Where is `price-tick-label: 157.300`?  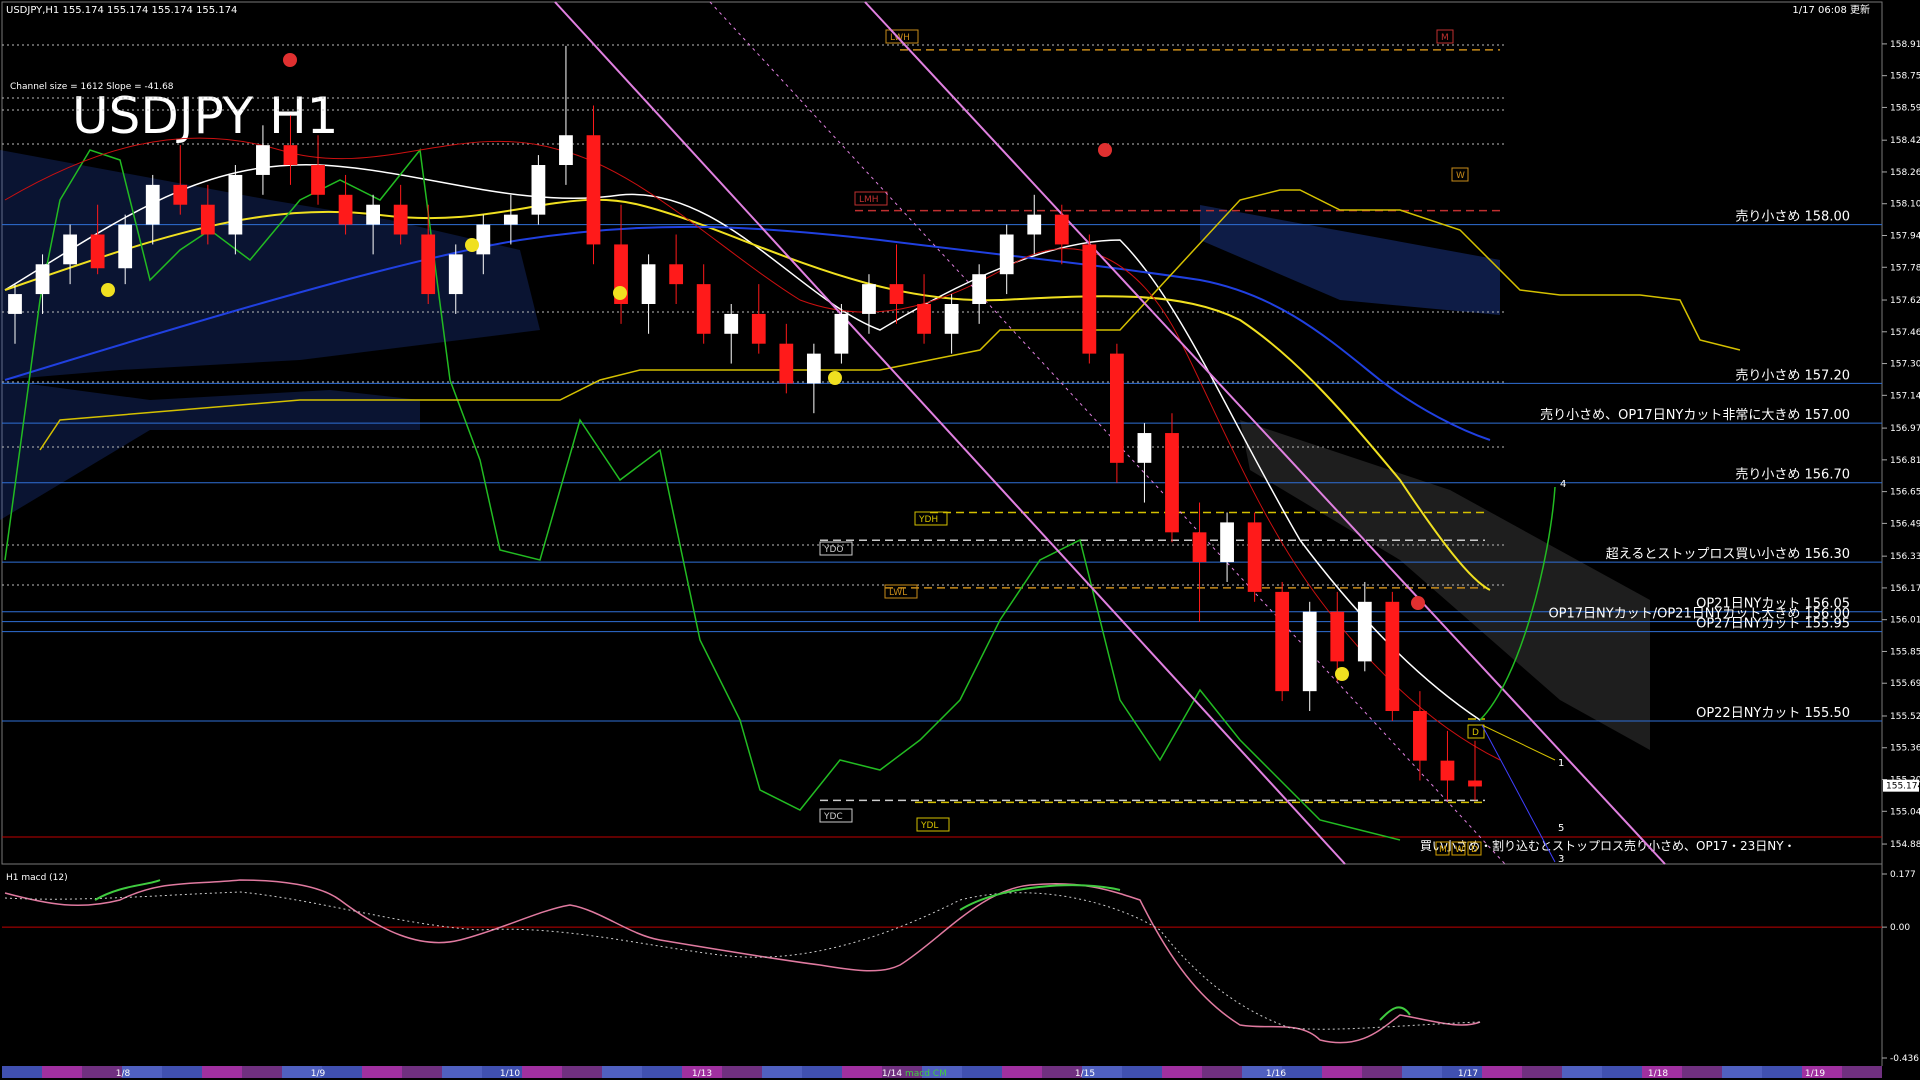
price-tick-label: 157.300 is located at coordinates (1905, 365).